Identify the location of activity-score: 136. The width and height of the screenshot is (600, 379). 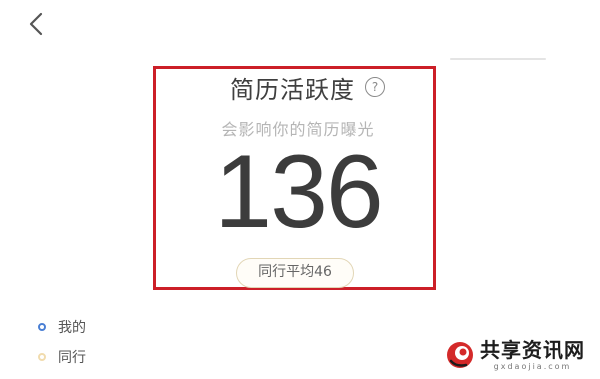
(299, 192).